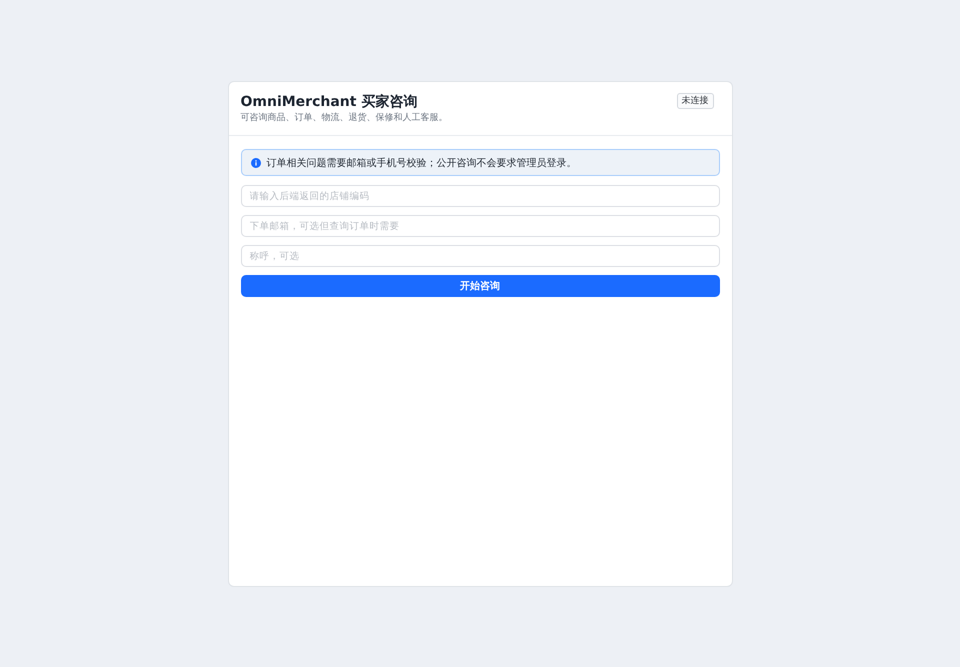 This screenshot has width=960, height=667. I want to click on page-subtitle: 可咨询商品、订单、物流、退货、保修和人工客服。, so click(344, 118).